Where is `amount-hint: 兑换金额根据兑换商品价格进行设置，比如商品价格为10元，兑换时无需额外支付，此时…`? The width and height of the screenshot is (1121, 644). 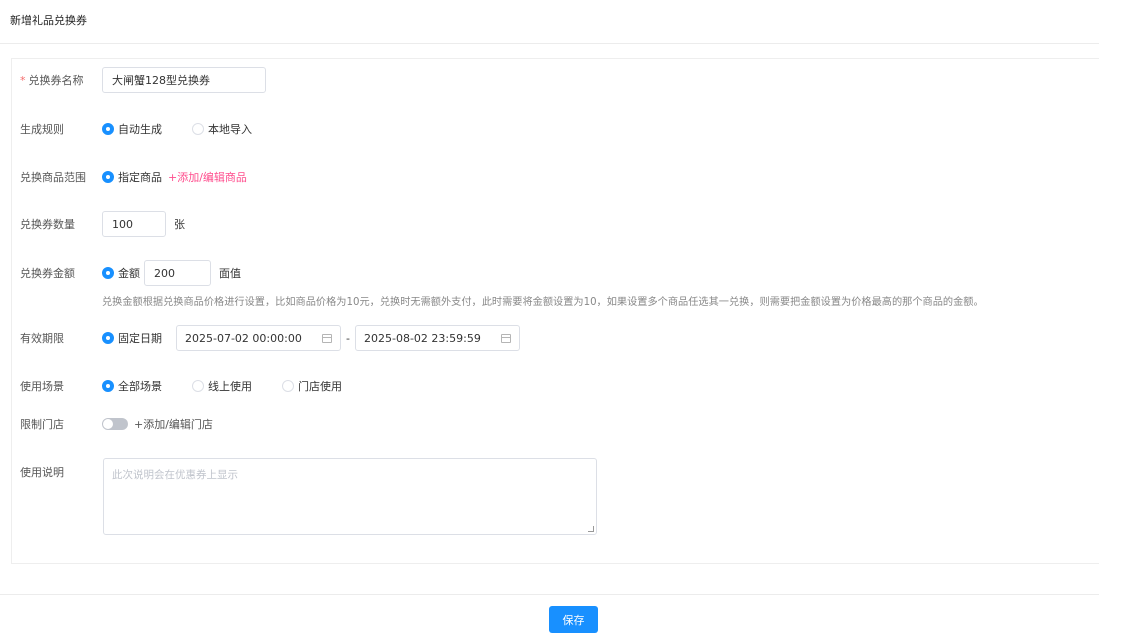 amount-hint: 兑换金额根据兑换商品价格进行设置，比如商品价格为10元，兑换时无需额外支付，此时… is located at coordinates (543, 302).